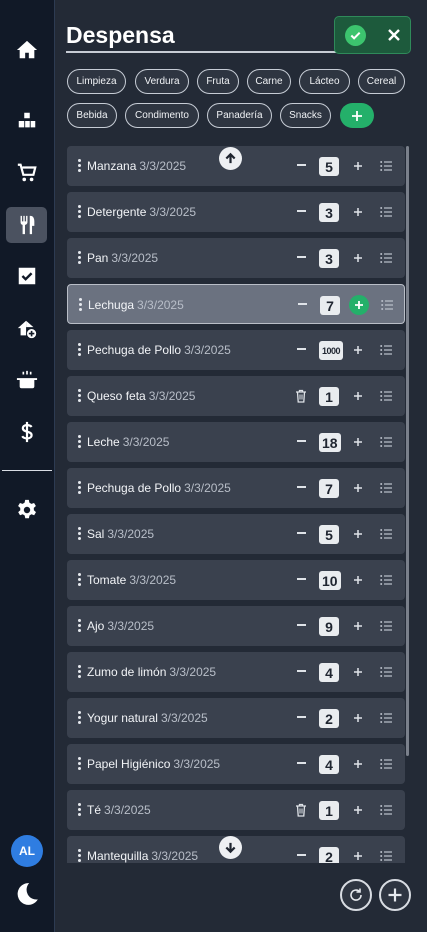 Image resolution: width=427 pixels, height=932 pixels. I want to click on quantity-value: 4, so click(329, 672).